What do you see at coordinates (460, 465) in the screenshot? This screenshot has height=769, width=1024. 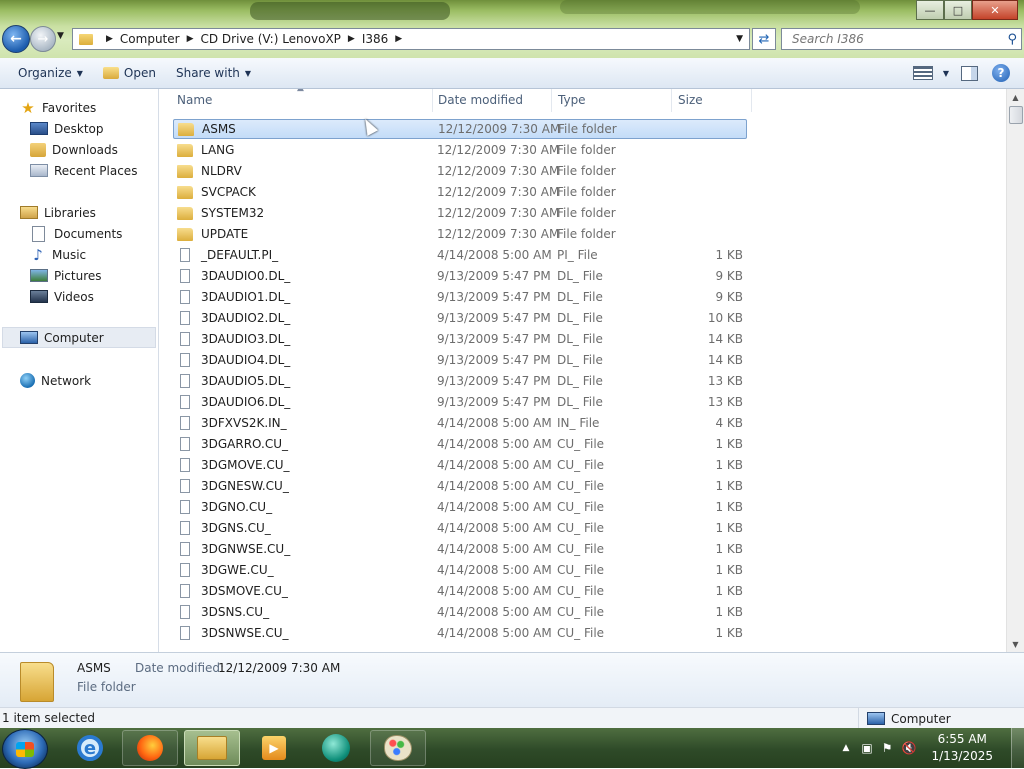 I see `file-row: 3DGMOVE.CU_ 4/14/2008 5:00 AM CU_ File 1 KB` at bounding box center [460, 465].